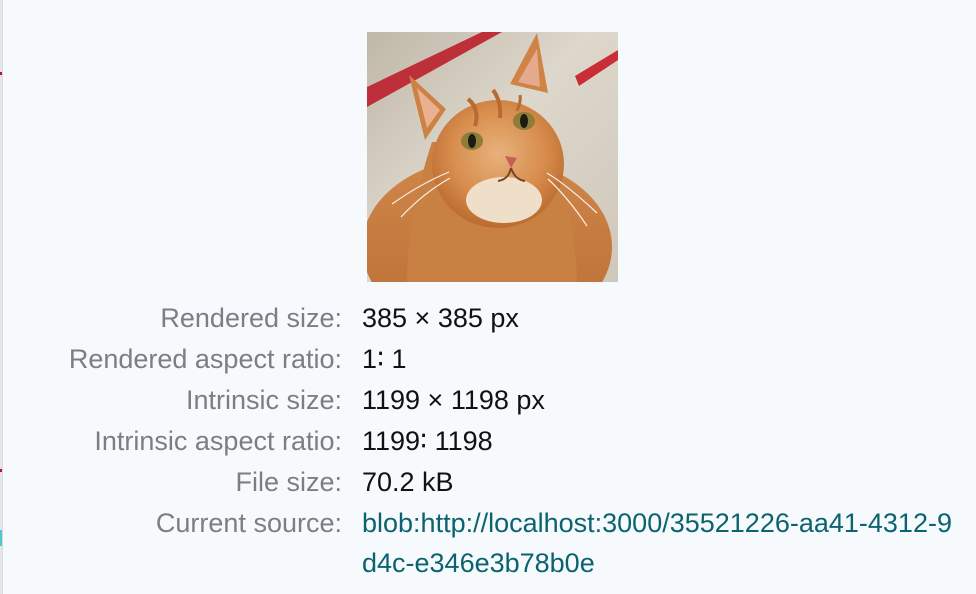 The image size is (976, 594). Describe the element at coordinates (205, 359) in the screenshot. I see `rendered-aspect-ratio-label: Rendered aspect ratio:` at that location.